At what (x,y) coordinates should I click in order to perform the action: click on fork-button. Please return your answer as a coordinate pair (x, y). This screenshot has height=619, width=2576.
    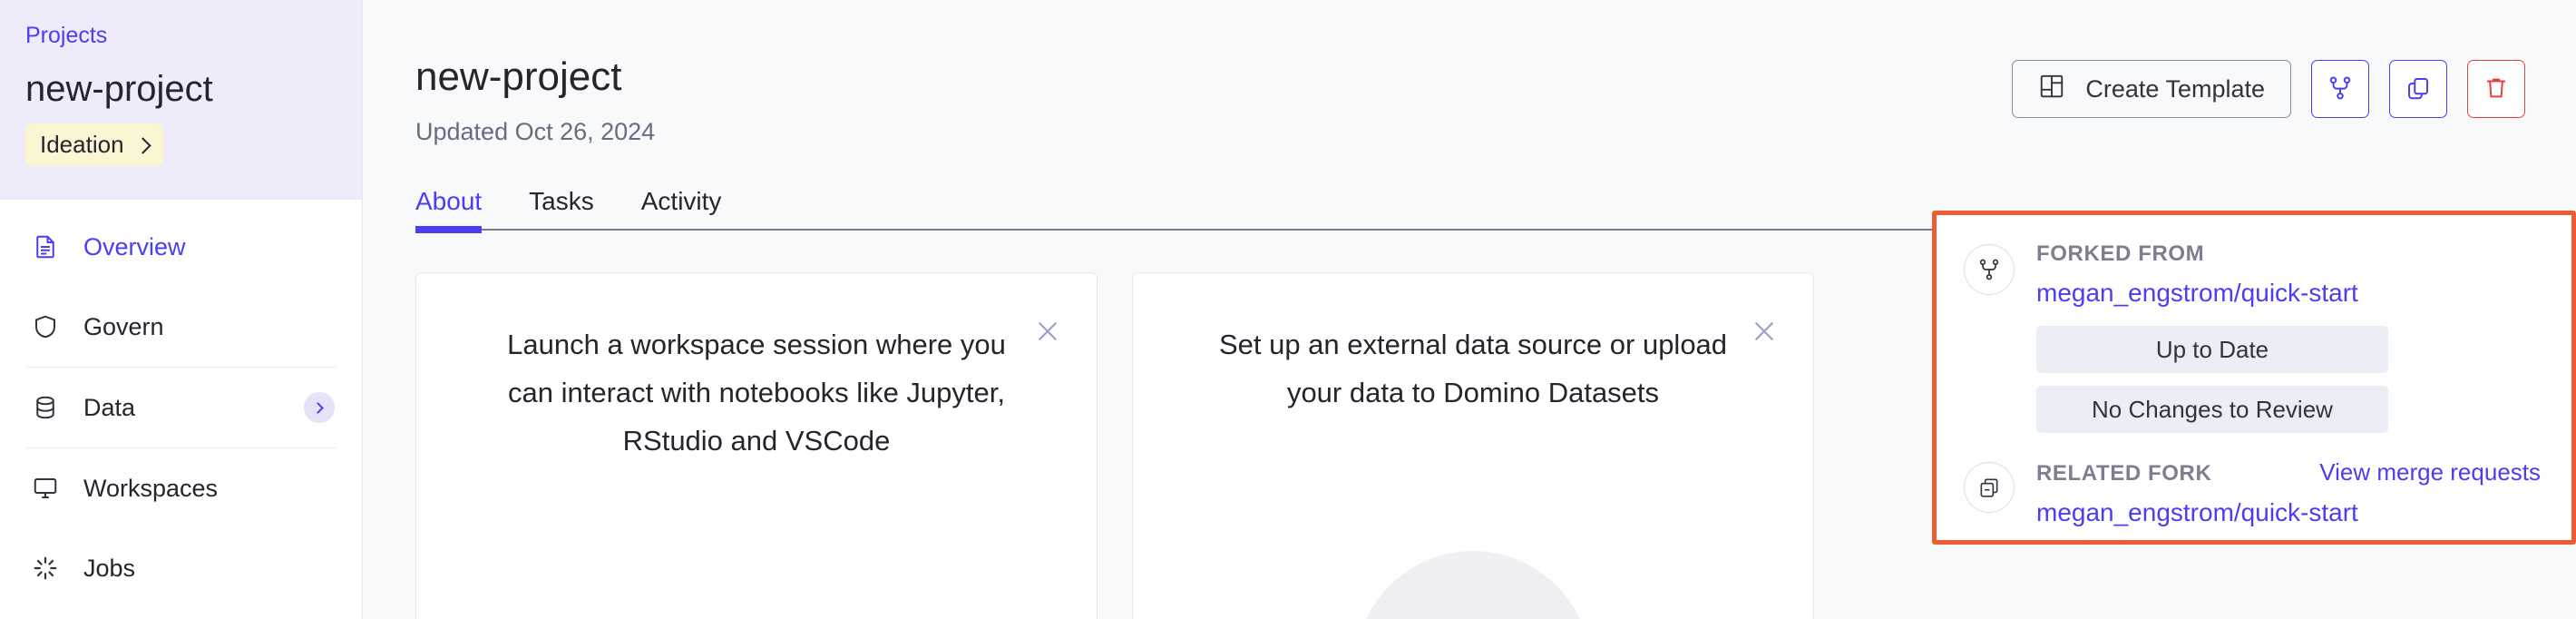
    Looking at the image, I should click on (2340, 89).